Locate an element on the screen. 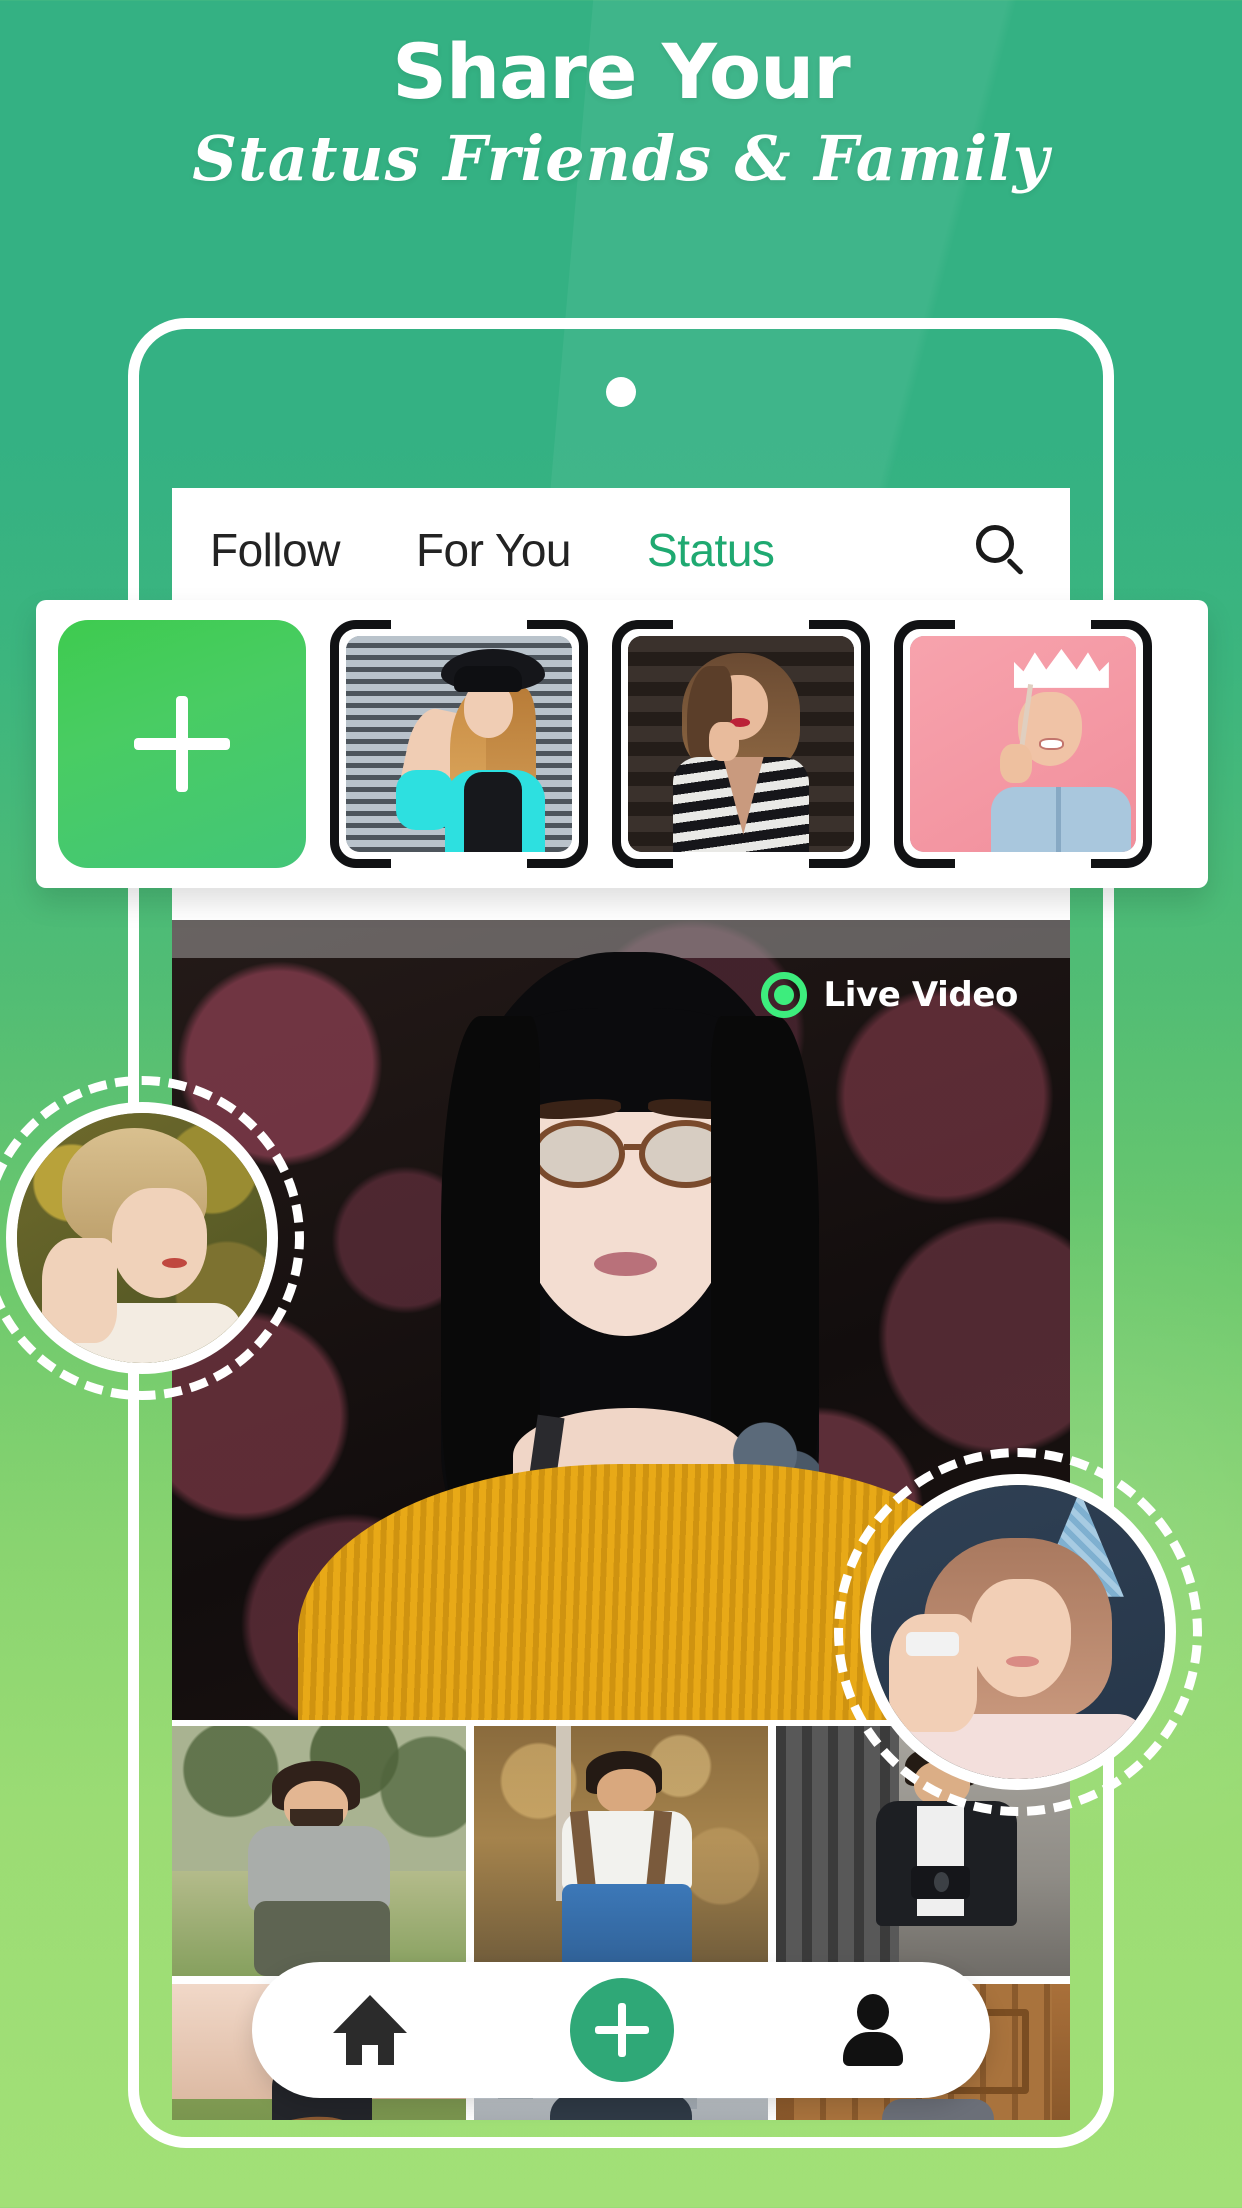 The height and width of the screenshot is (2208, 1242). live-video-label: Live Video is located at coordinates (920, 995).